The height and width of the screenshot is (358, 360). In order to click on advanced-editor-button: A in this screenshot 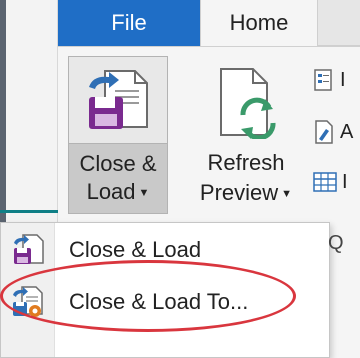, I will do `click(336, 132)`.